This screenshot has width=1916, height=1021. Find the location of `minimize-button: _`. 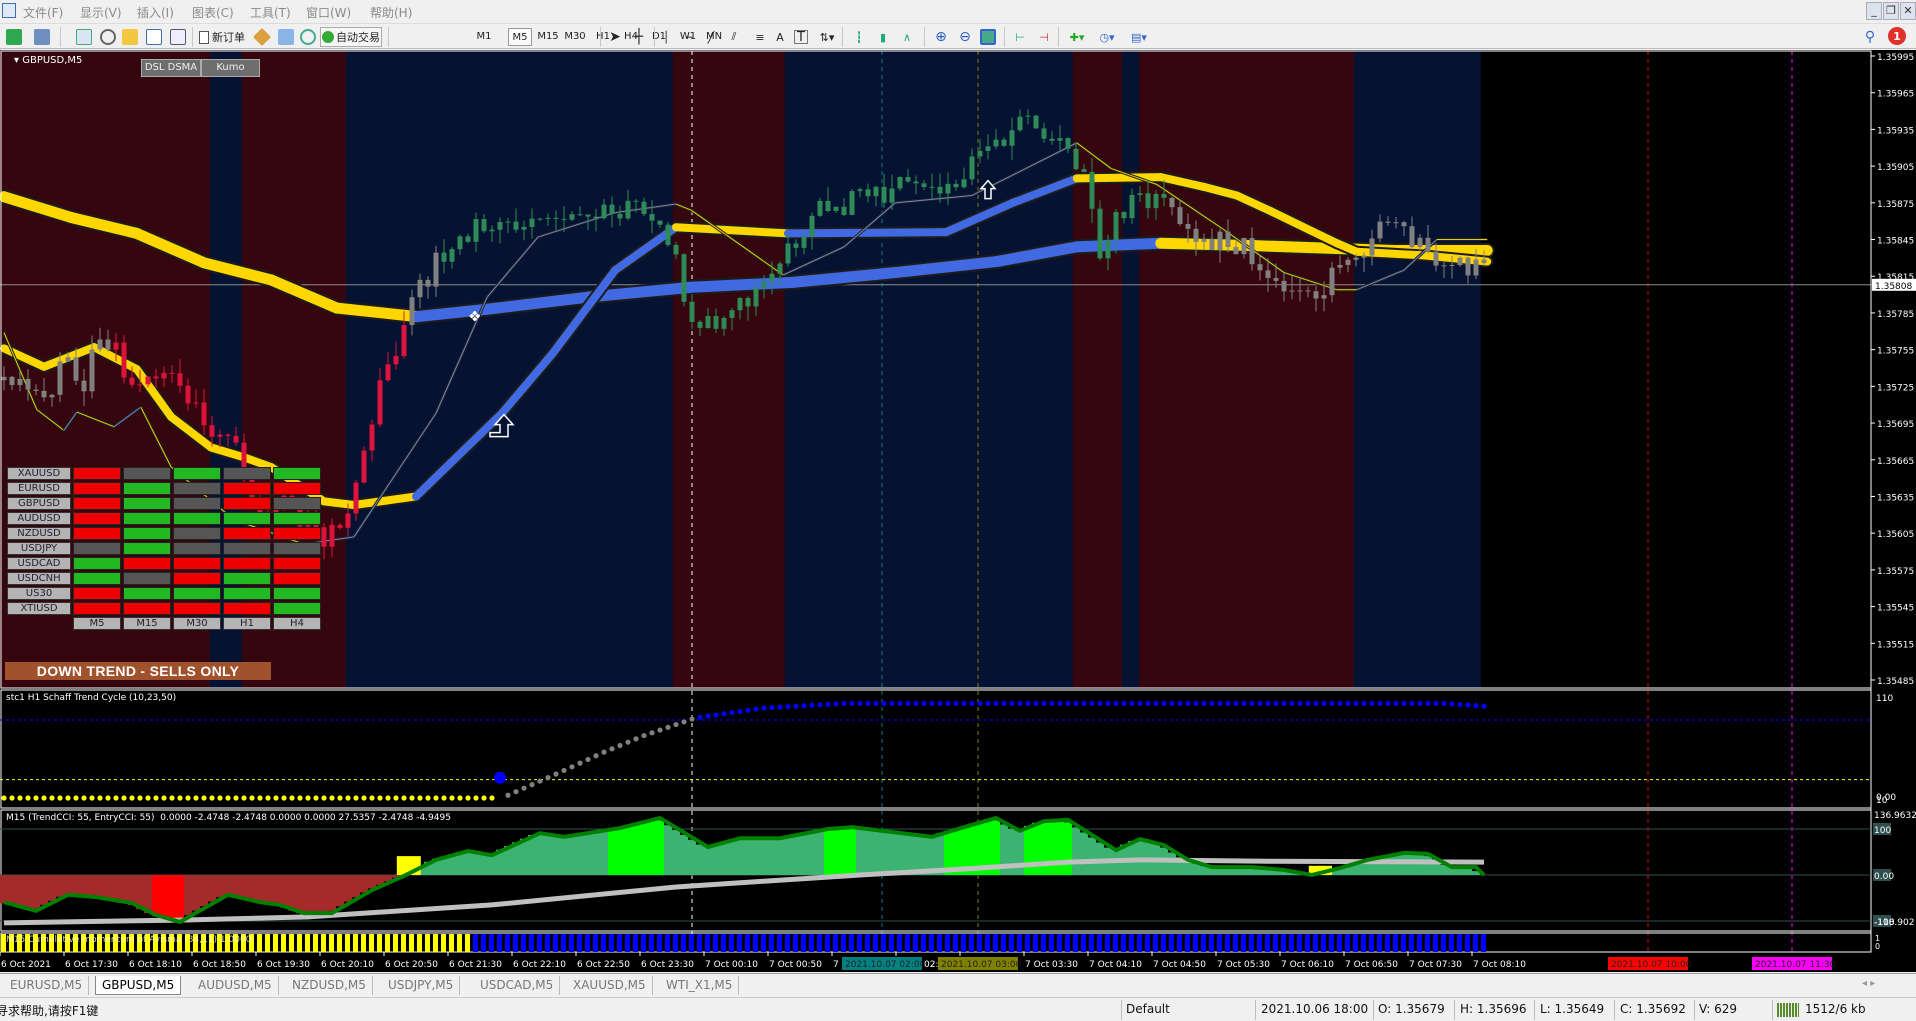

minimize-button: _ is located at coordinates (1874, 11).